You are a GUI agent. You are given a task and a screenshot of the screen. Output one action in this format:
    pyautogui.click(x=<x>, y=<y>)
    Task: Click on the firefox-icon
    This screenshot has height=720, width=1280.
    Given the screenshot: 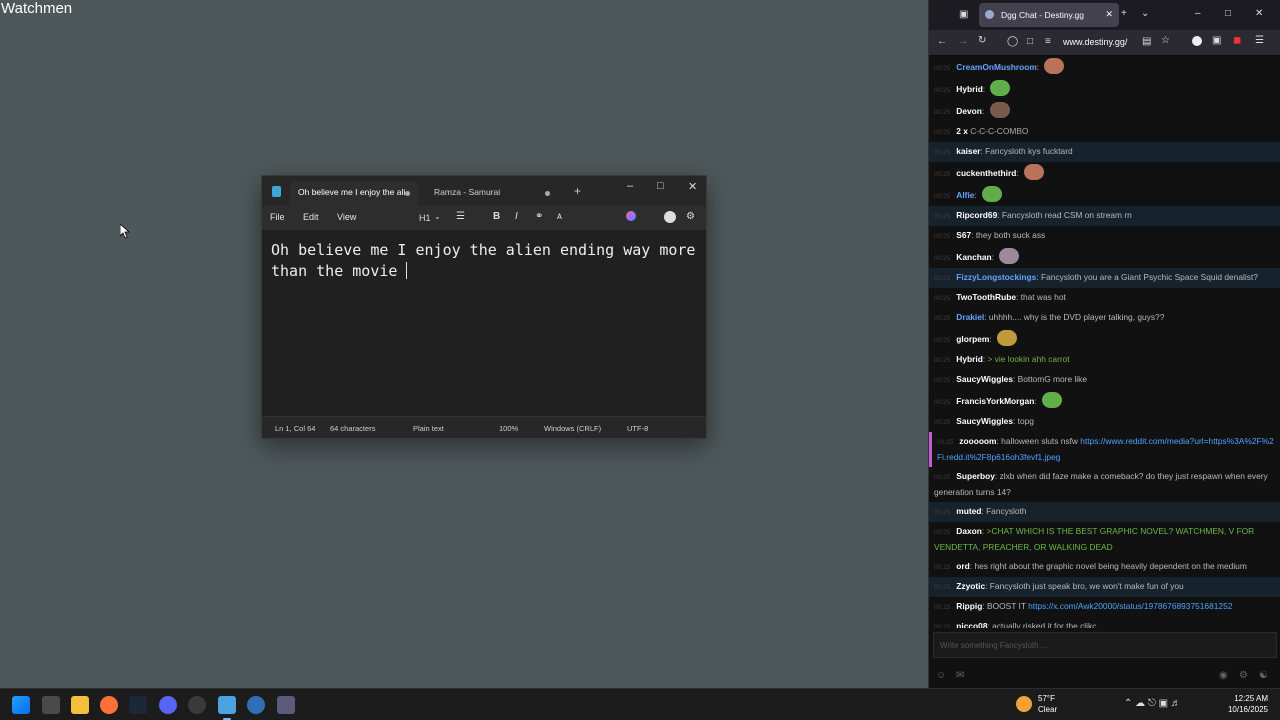 What is the action you would take?
    pyautogui.click(x=109, y=705)
    